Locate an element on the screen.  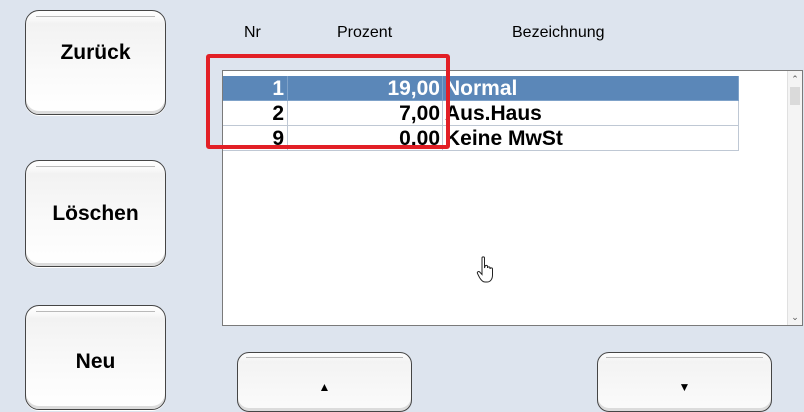
cell-name: Keine MwSt is located at coordinates (591, 138).